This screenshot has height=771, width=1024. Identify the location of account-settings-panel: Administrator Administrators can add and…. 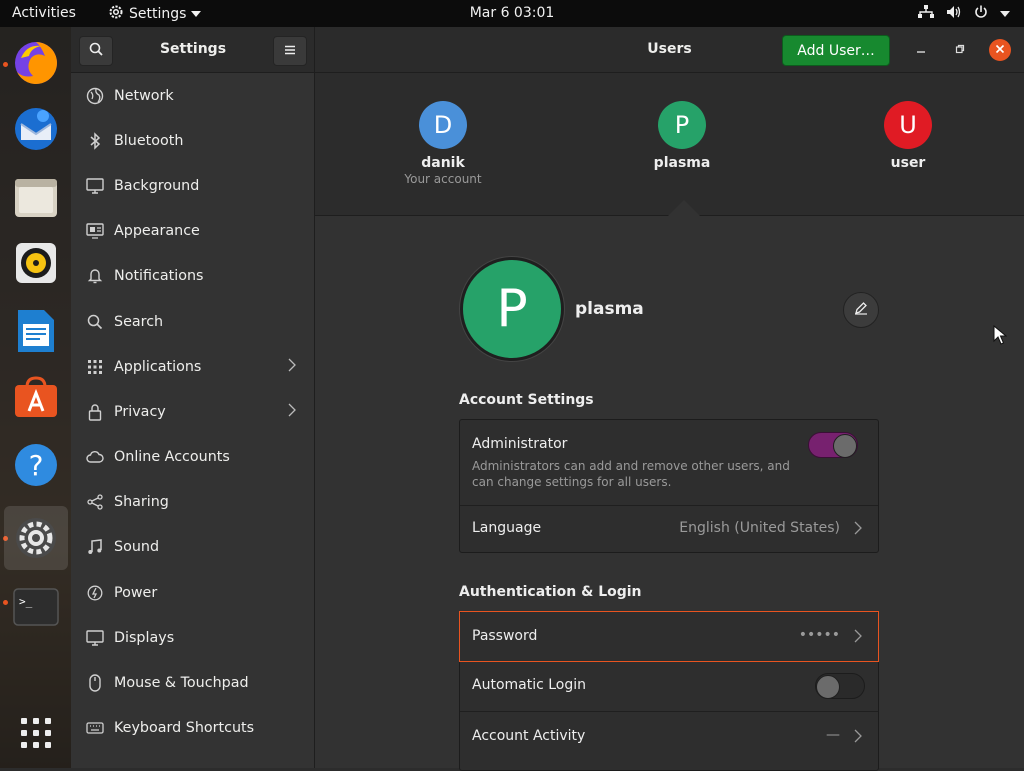
(669, 486).